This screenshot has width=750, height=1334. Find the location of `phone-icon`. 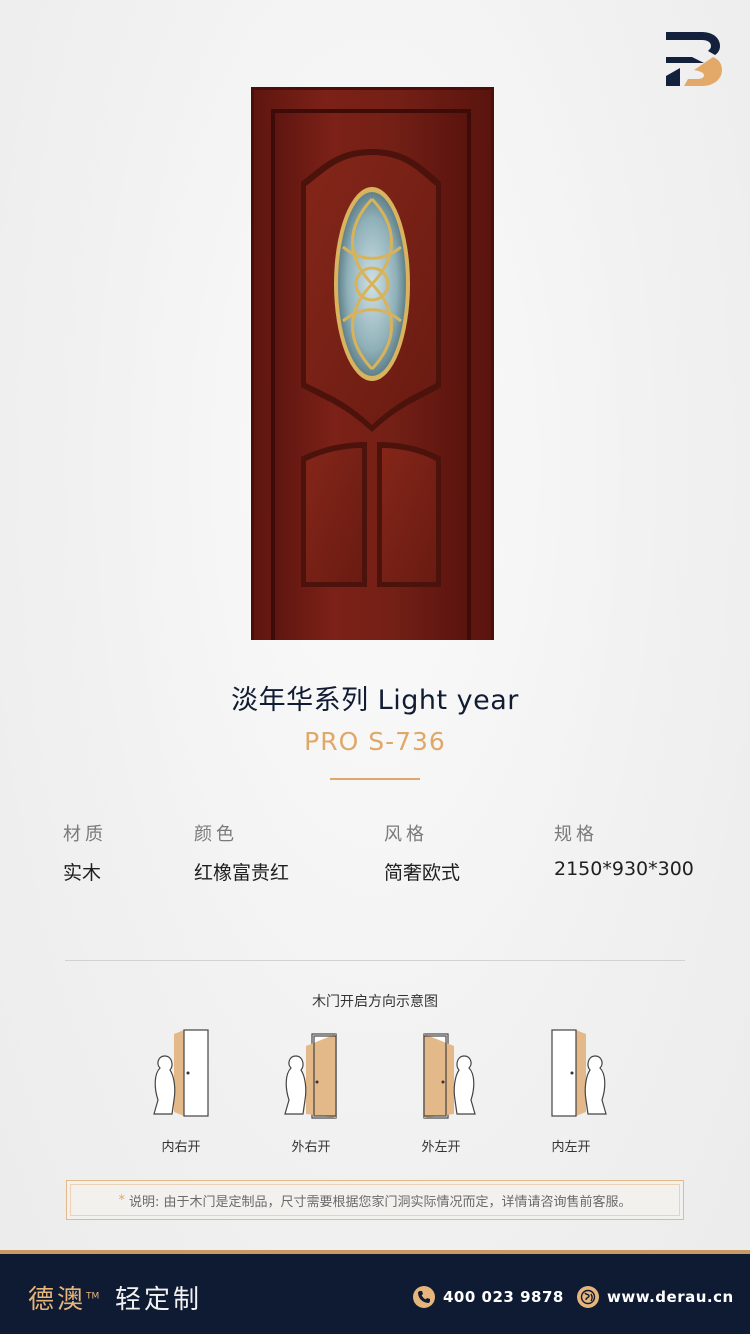

phone-icon is located at coordinates (424, 1297).